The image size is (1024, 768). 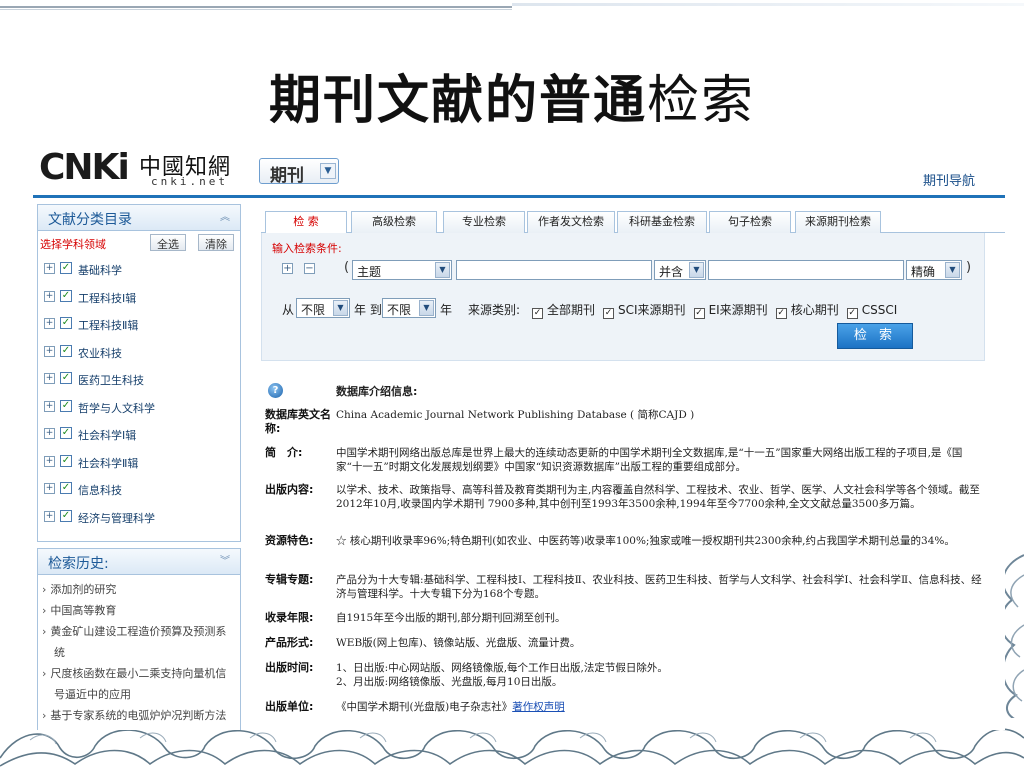 I want to click on subject-item: + ✓ 经济与管理科学, so click(x=139, y=517).